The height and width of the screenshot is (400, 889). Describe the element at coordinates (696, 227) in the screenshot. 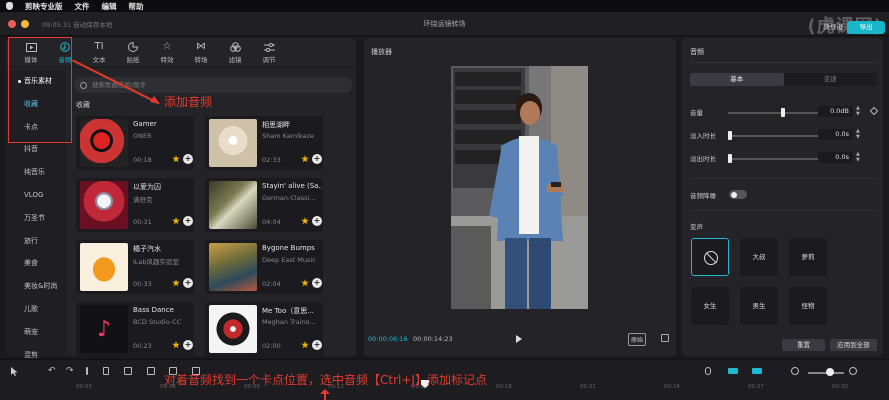

I see `voice-changer-label: 变声` at that location.